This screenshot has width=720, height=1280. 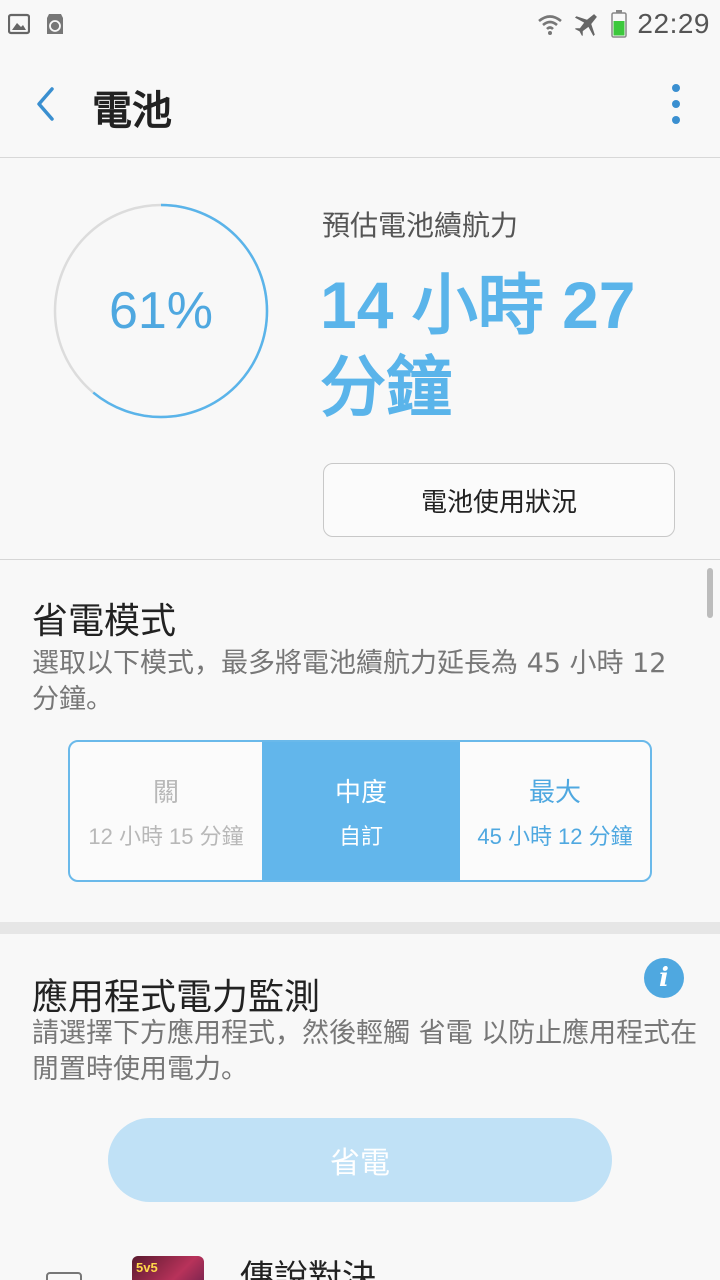 I want to click on power-mode-off-duration: 12 小時 15 分鐘, so click(x=166, y=836).